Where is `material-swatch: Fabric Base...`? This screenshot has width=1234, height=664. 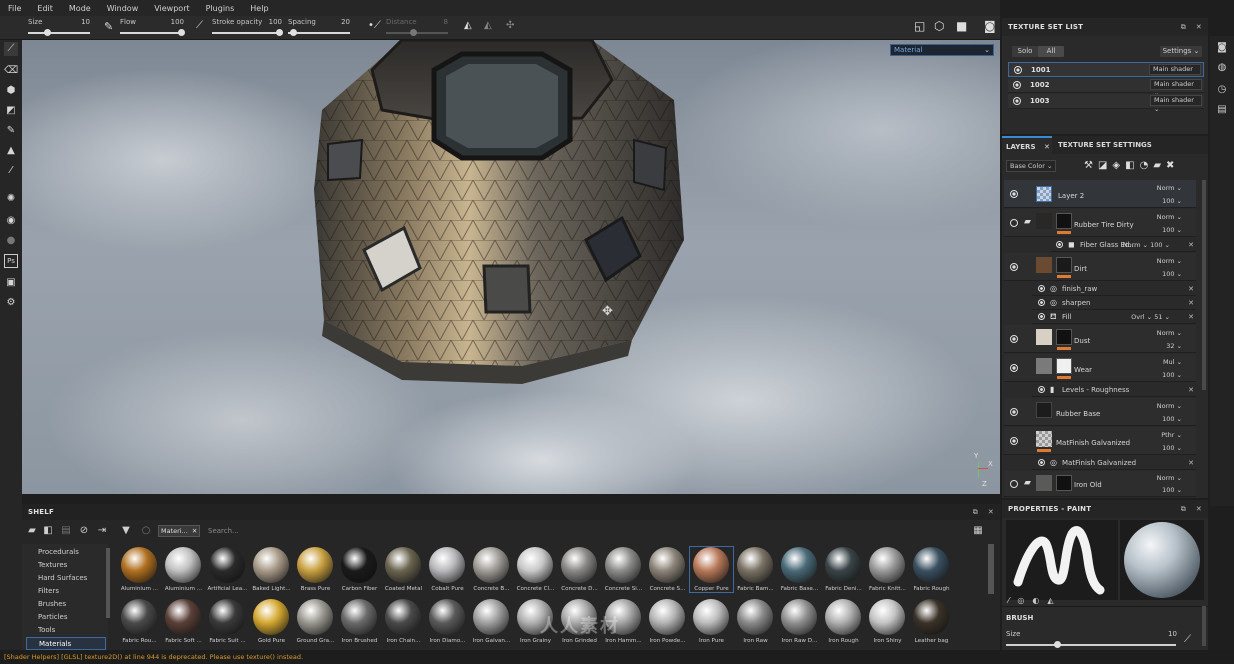 material-swatch: Fabric Base... is located at coordinates (799, 569).